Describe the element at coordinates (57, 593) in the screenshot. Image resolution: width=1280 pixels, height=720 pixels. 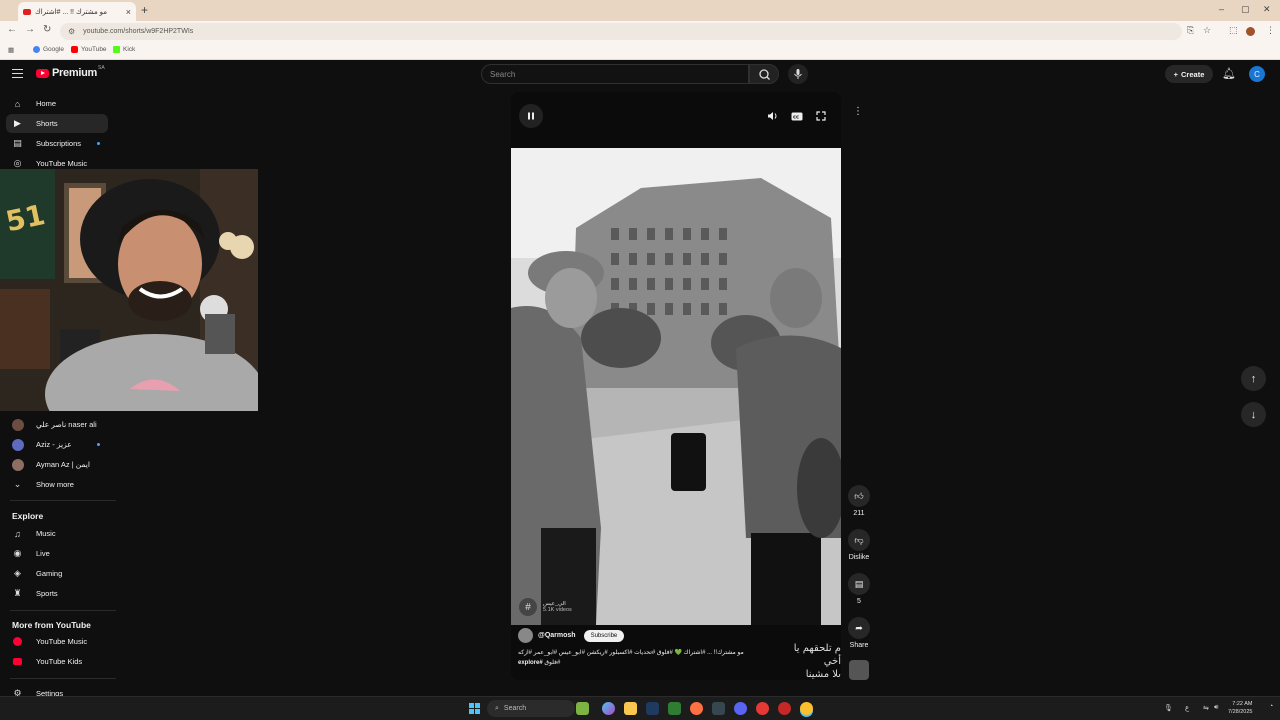
I see `sidebar-item-sports: ♜ Sports` at that location.